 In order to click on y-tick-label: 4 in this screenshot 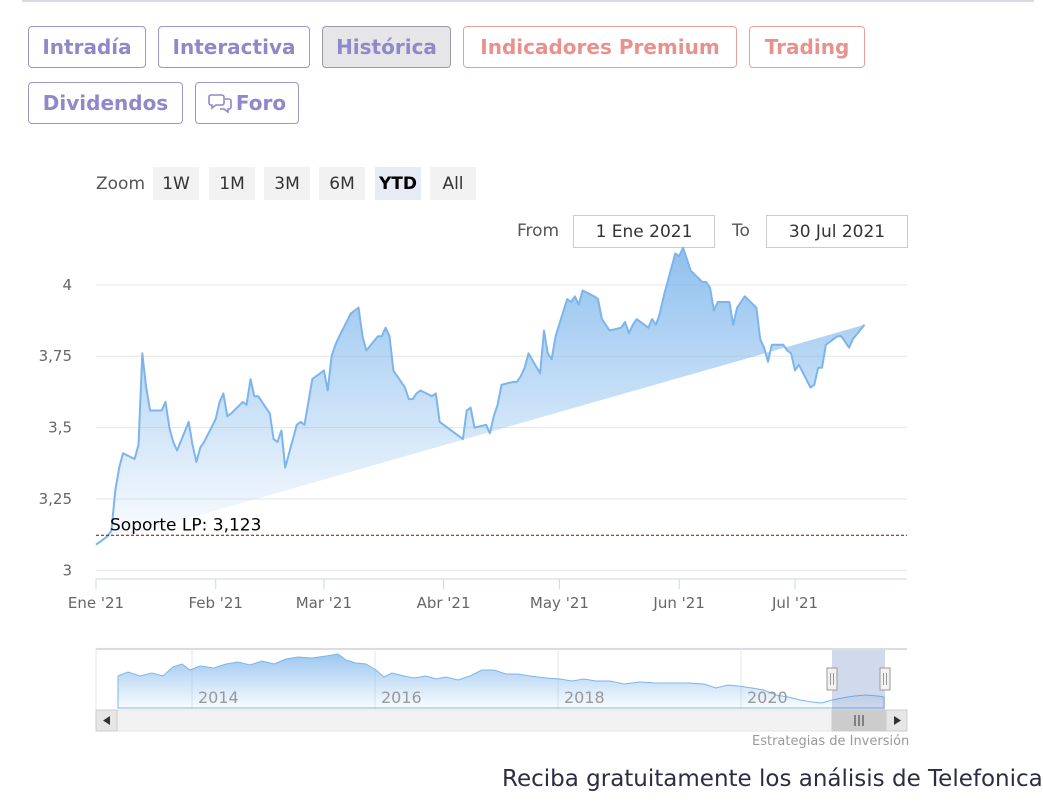, I will do `click(67, 285)`.